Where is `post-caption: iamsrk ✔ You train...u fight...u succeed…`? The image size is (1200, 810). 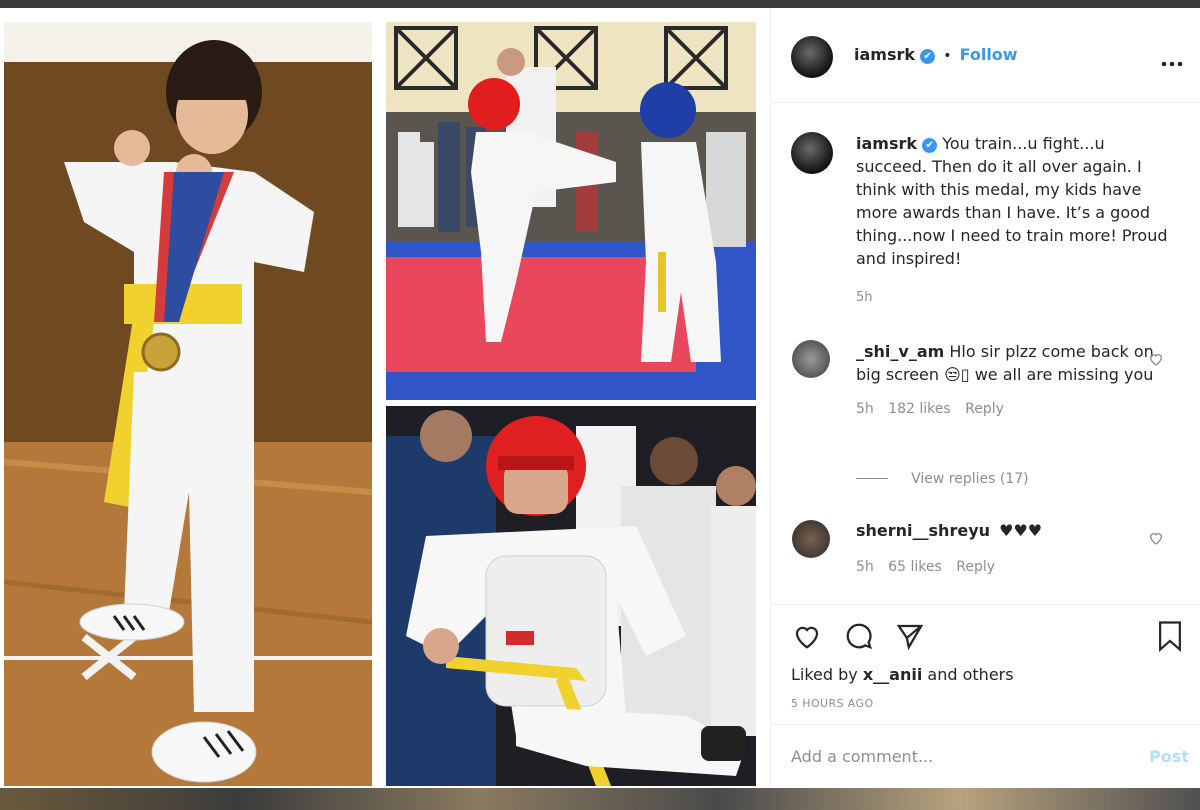 post-caption: iamsrk ✔ You train...u fight...u succeed… is located at coordinates (1016, 220).